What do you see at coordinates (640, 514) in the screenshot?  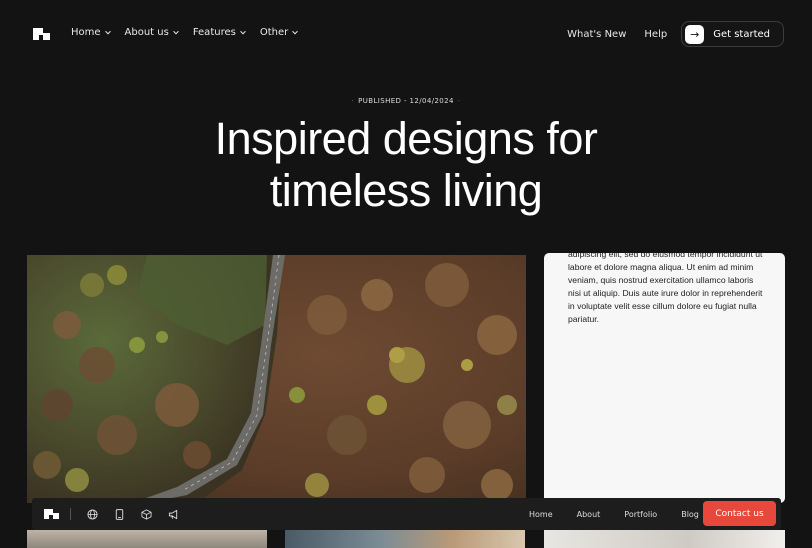 I see `footer-link-portfolio: Portfolio` at bounding box center [640, 514].